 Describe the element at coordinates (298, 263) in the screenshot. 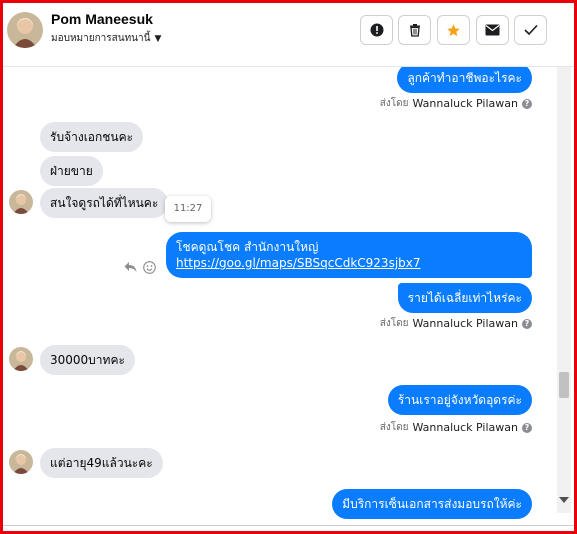

I see `maps-link: https://goo.gl/maps/SBSqcCdkC923sjbx7` at that location.